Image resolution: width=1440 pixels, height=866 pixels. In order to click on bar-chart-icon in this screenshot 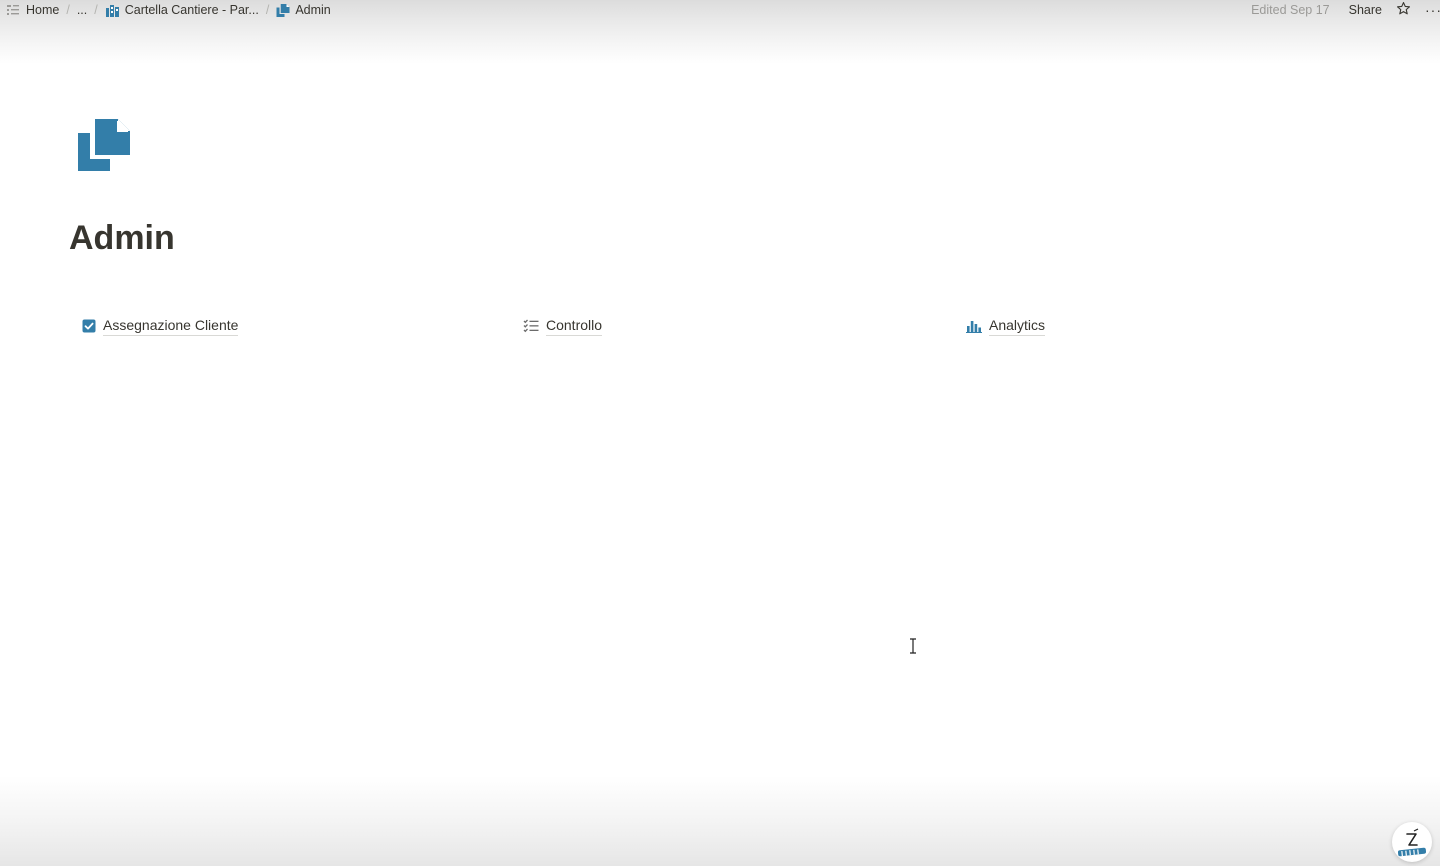, I will do `click(974, 326)`.